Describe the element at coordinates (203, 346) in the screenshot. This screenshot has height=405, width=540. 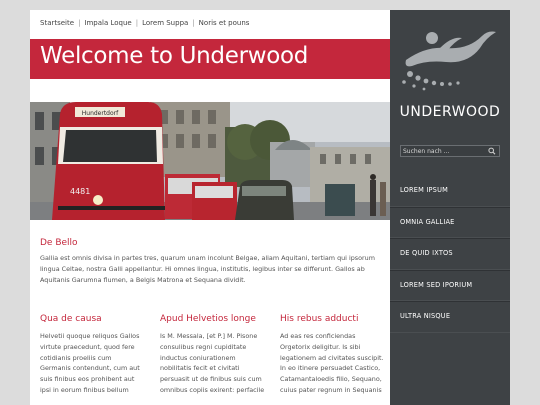
I see `column-line: consulibus regni cupiditate` at that location.